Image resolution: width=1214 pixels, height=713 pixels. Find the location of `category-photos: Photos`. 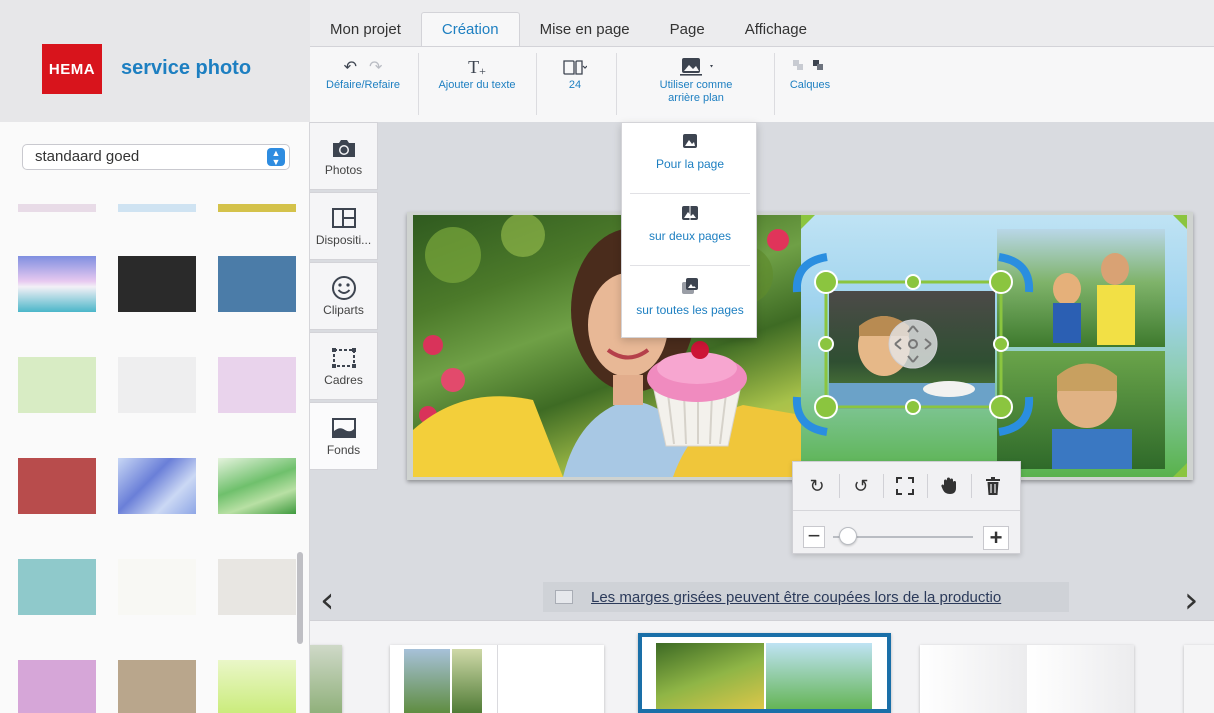

category-photos: Photos is located at coordinates (344, 156).